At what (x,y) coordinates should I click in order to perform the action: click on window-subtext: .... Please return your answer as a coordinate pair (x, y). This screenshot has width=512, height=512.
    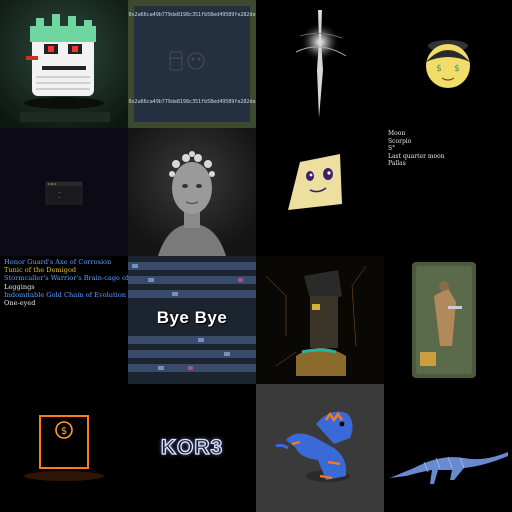
    Looking at the image, I should click on (60, 197).